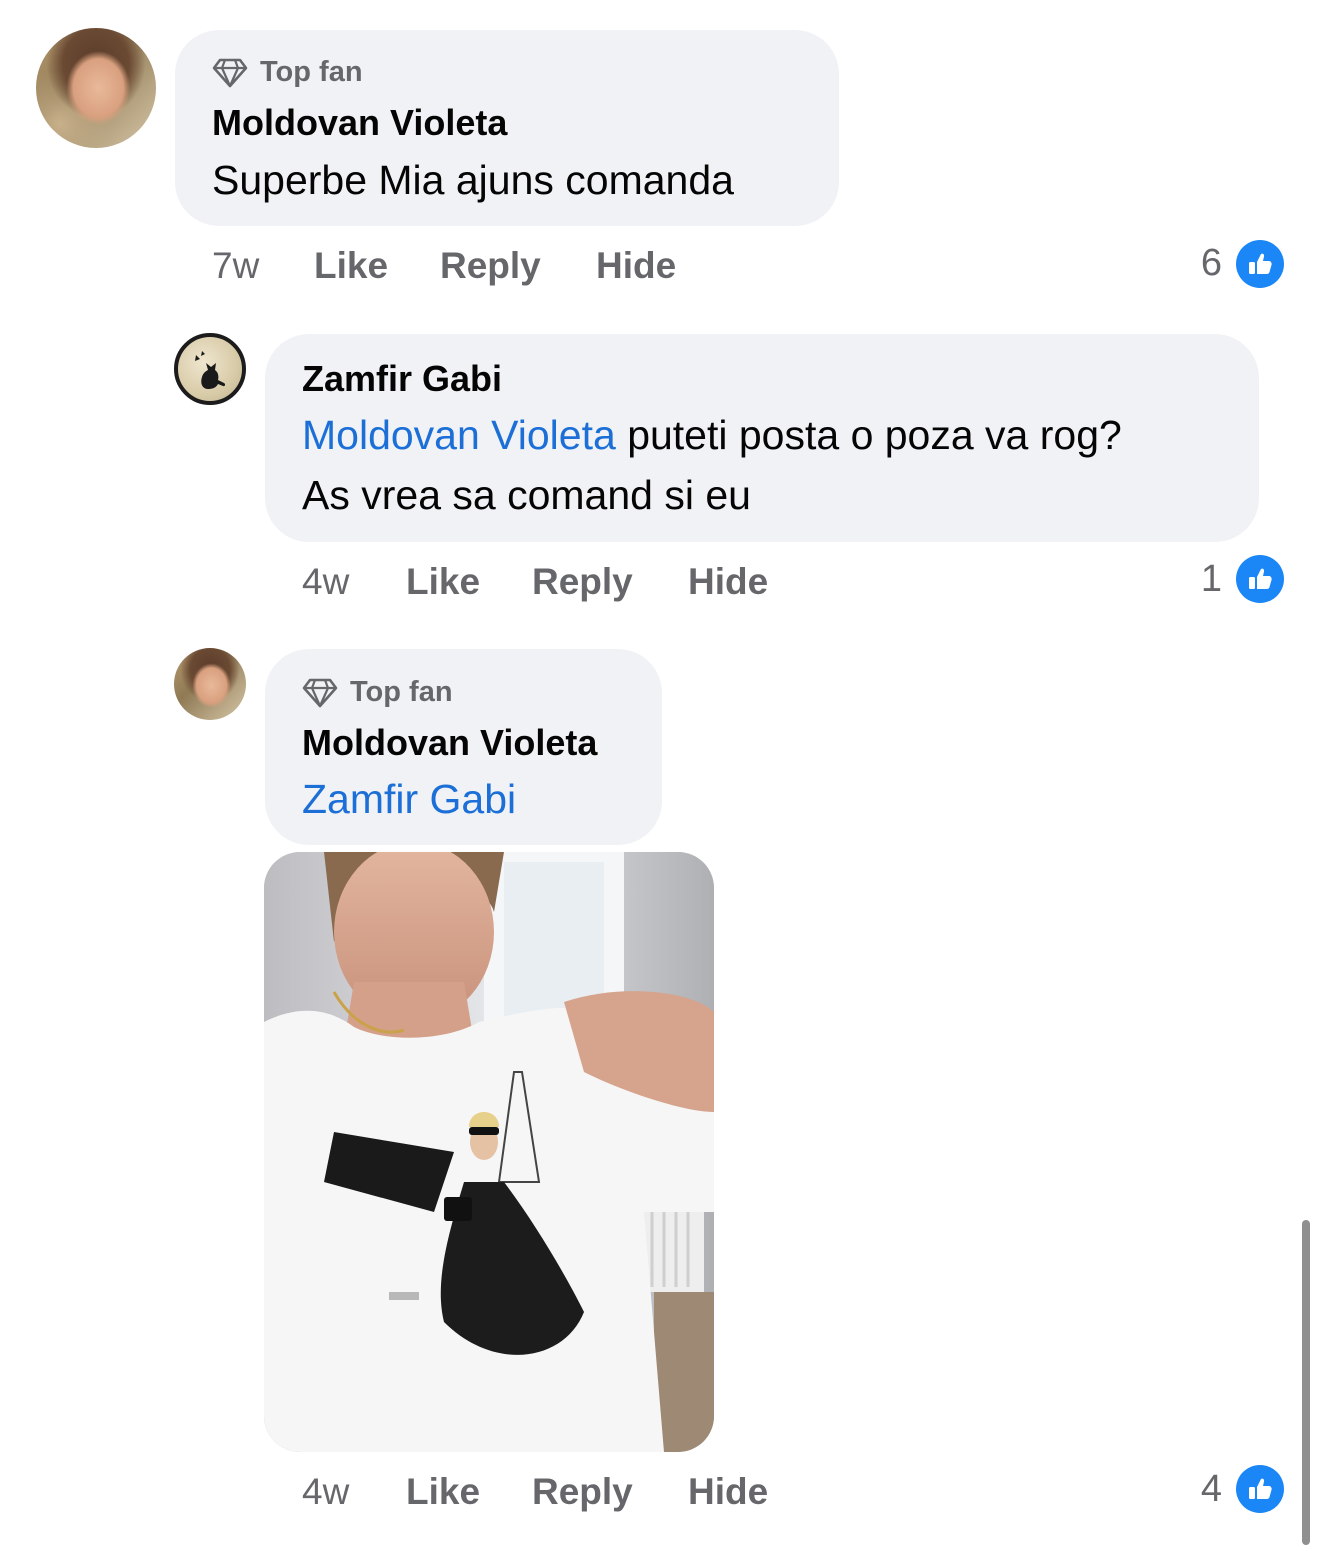 The height and width of the screenshot is (1551, 1320). I want to click on reaction-count: 1, so click(1204, 579).